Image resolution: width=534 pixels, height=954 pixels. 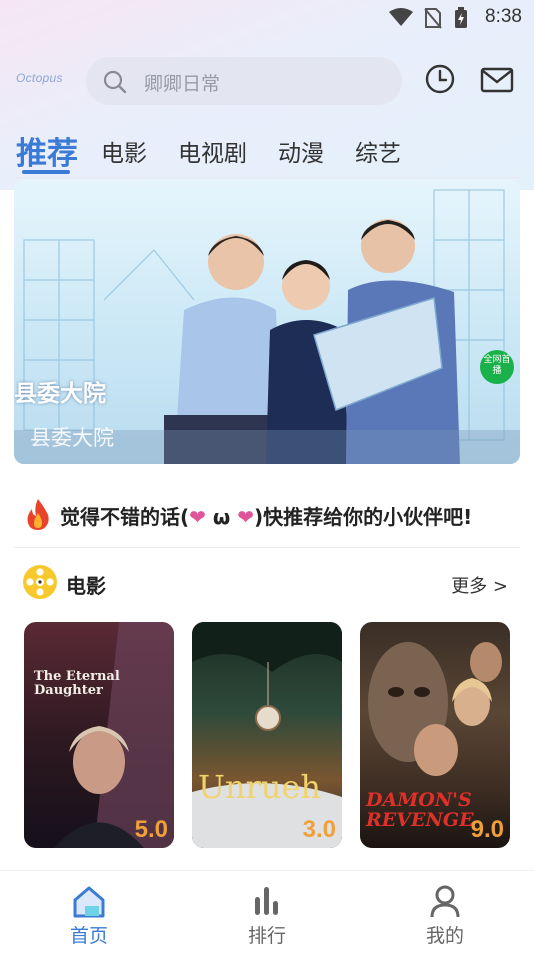 I want to click on mail-icon, so click(x=497, y=80).